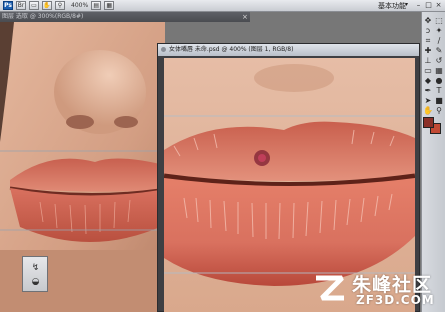 Image resolution: width=445 pixels, height=312 pixels. Describe the element at coordinates (377, 288) in the screenshot. I see `watermark: 朱峰社区 ZF3D.COM` at that location.